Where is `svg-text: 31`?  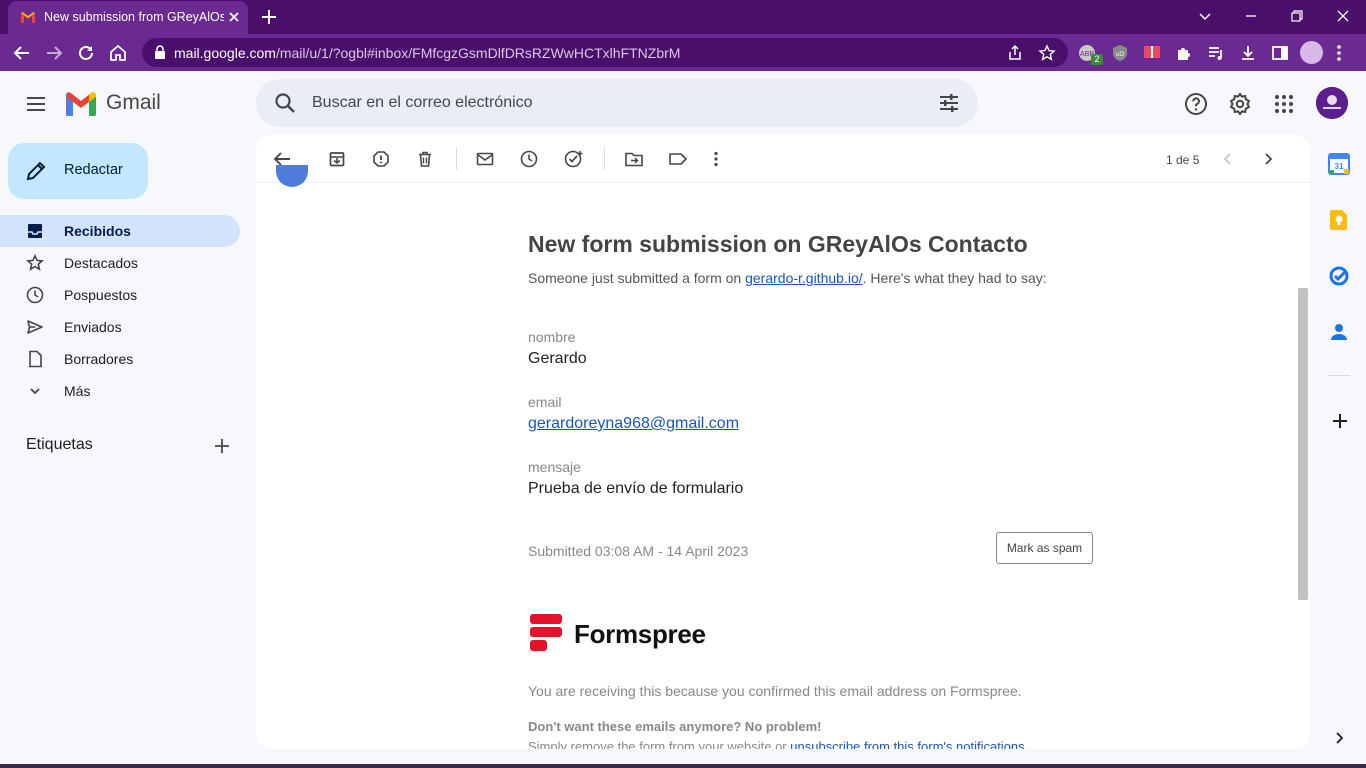 svg-text: 31 is located at coordinates (1339, 166).